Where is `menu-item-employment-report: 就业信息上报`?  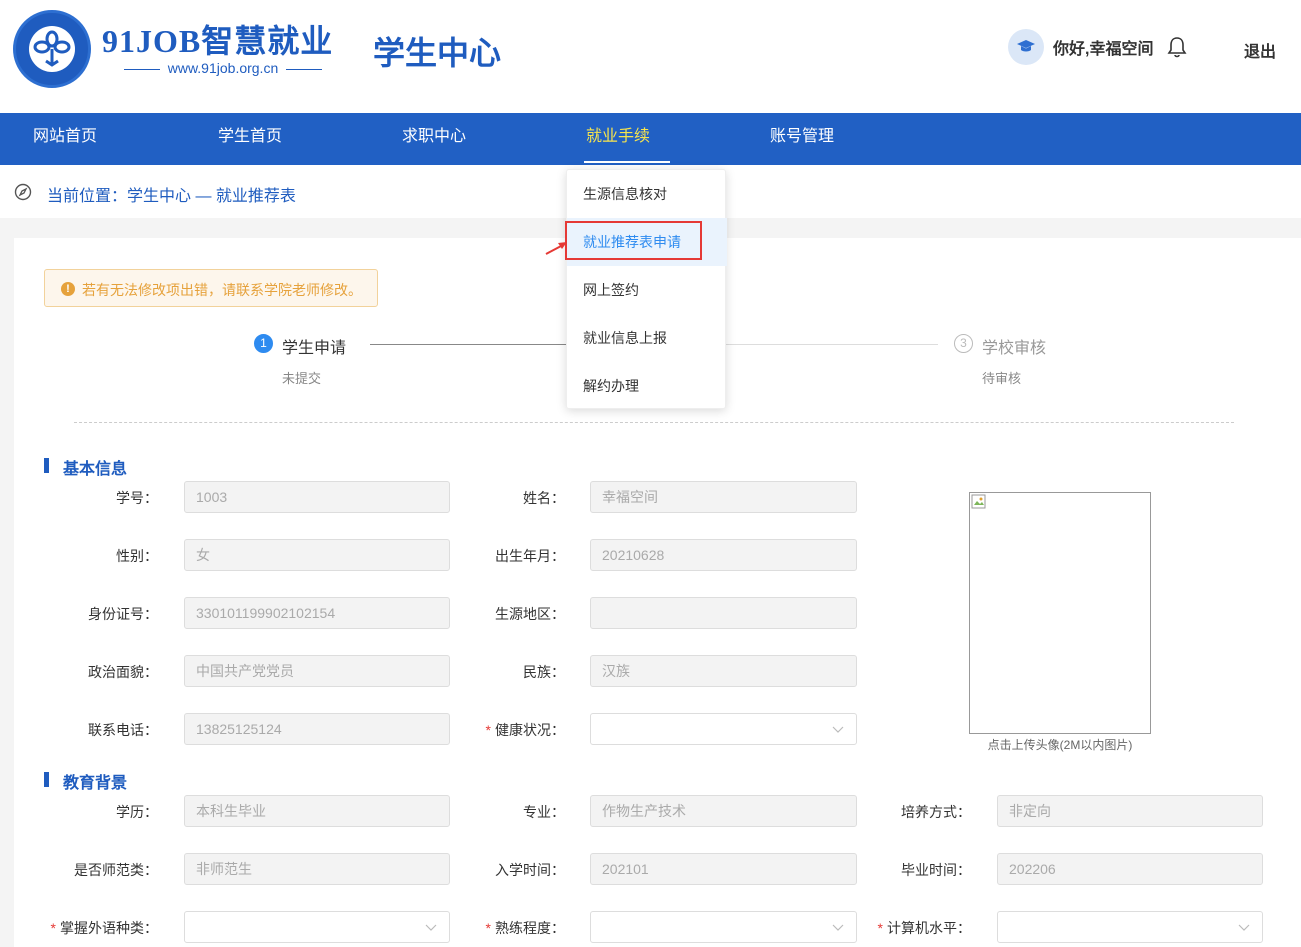
menu-item-employment-report: 就业信息上报 is located at coordinates (647, 338).